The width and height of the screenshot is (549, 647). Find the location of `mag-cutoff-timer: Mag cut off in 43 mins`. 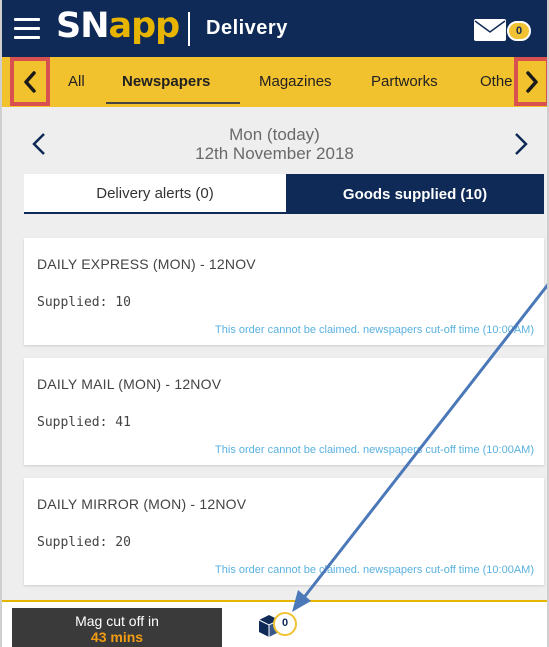

mag-cutoff-timer: Mag cut off in 43 mins is located at coordinates (117, 627).